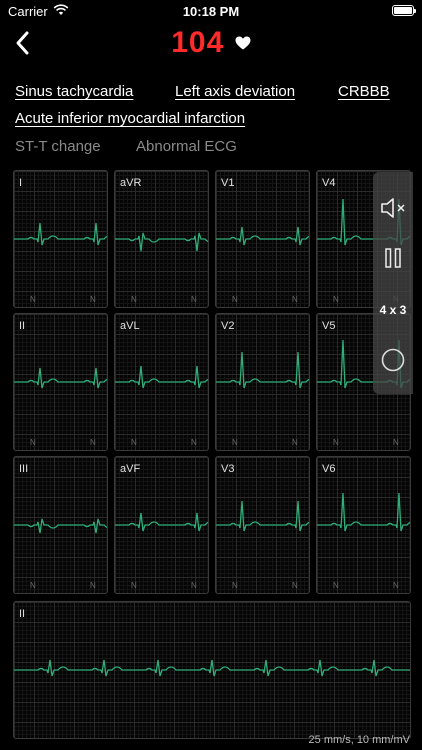 This screenshot has width=422, height=750. I want to click on heart-icon, so click(243, 43).